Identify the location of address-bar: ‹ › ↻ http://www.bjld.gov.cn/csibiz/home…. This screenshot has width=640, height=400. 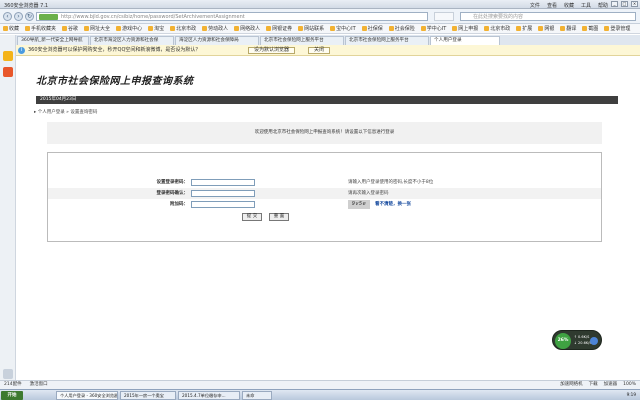
(320, 16).